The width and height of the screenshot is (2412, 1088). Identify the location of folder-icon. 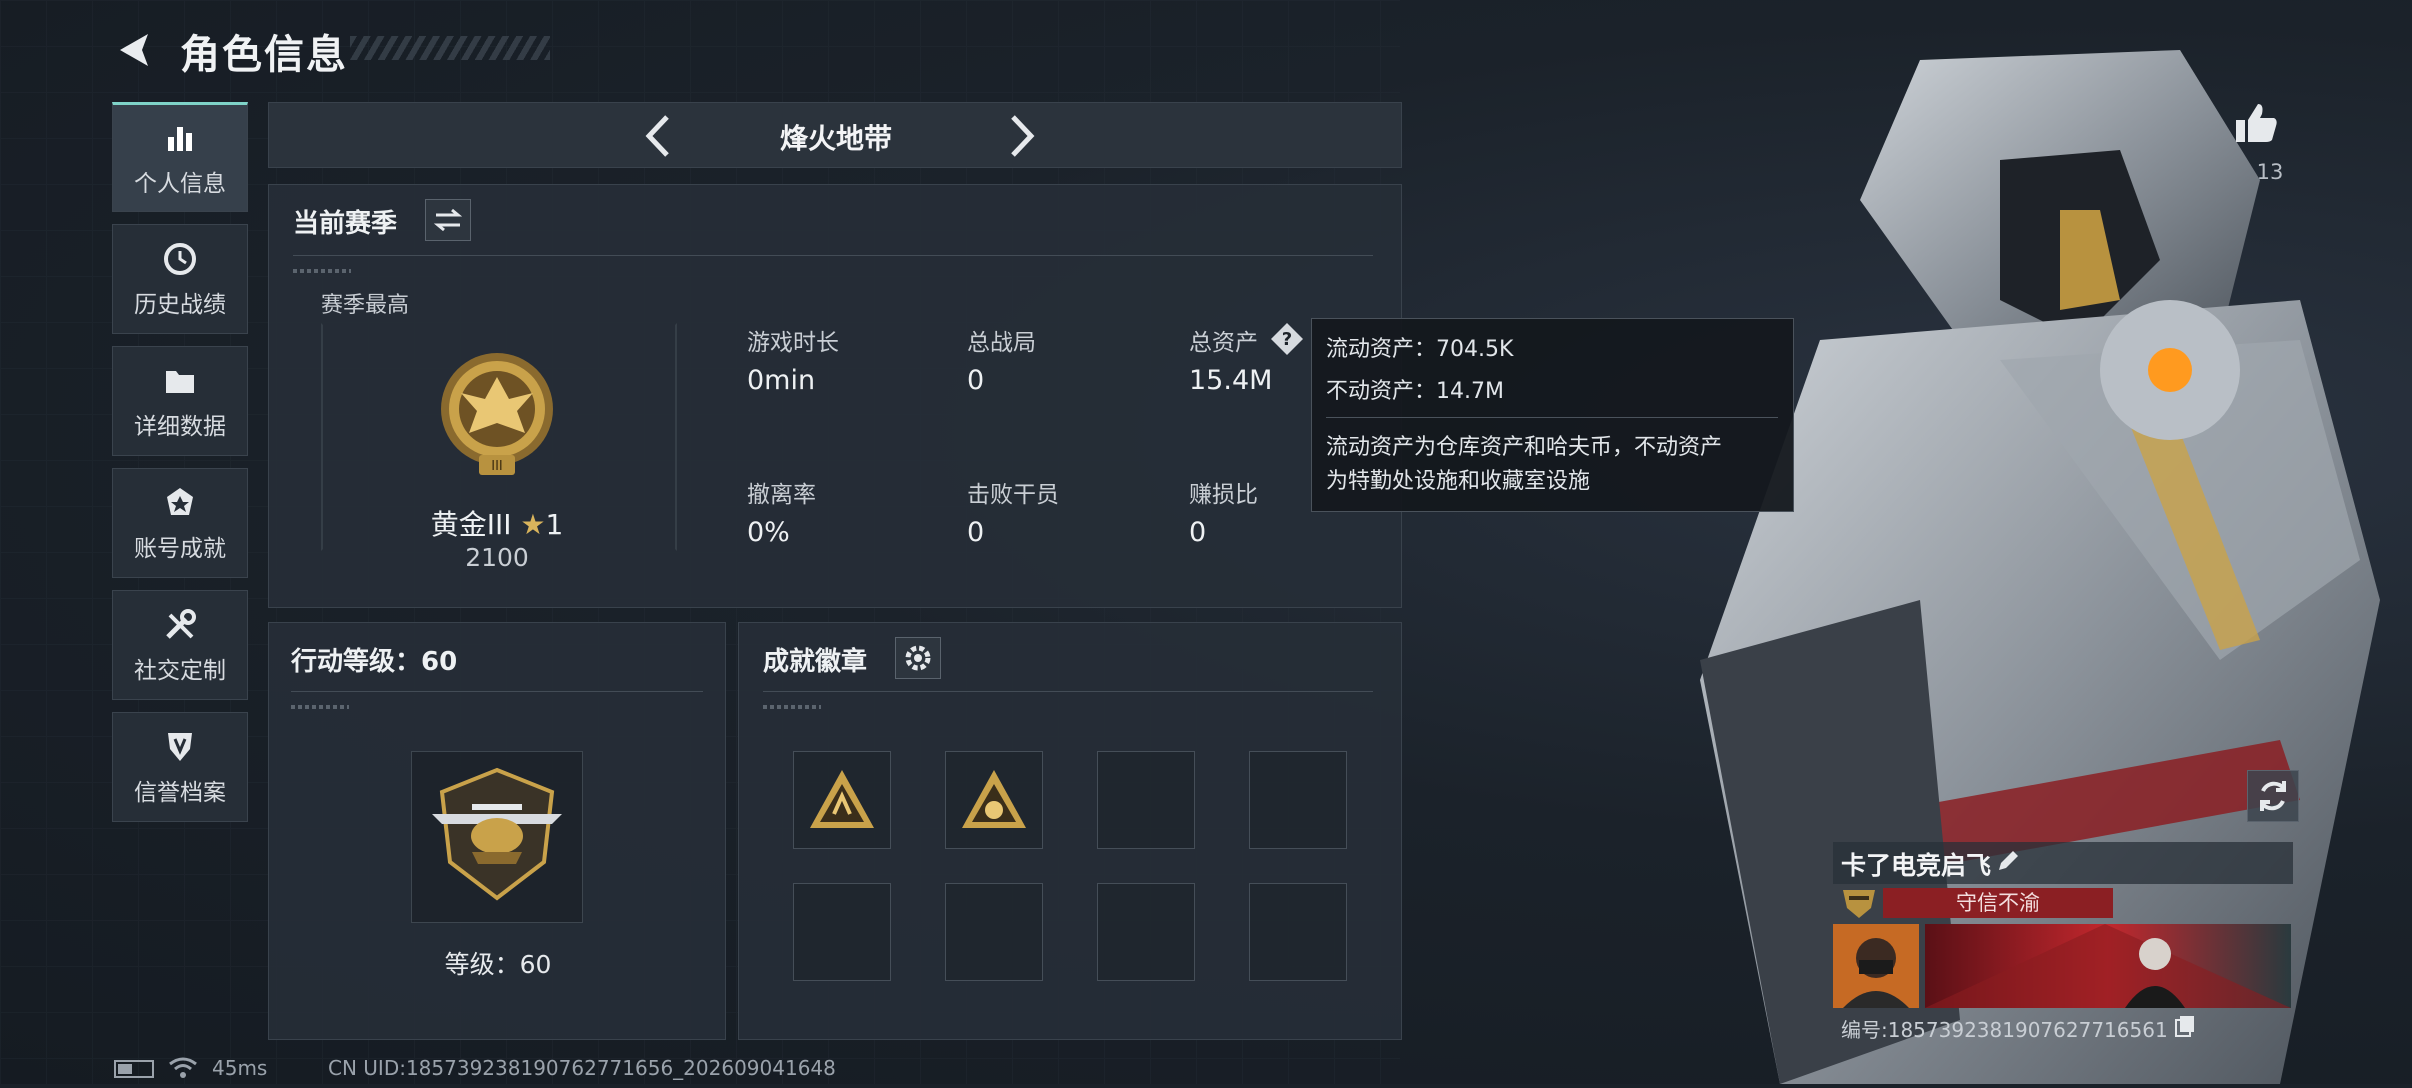
(180, 381).